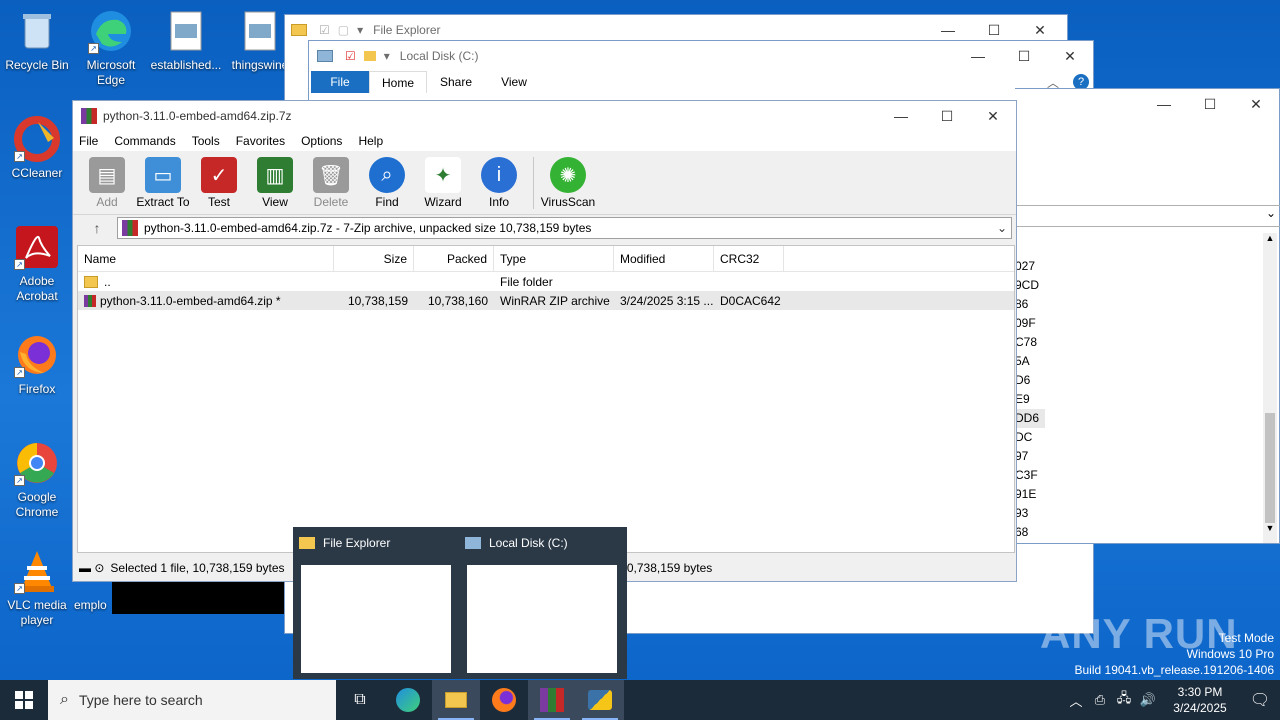 The height and width of the screenshot is (720, 1280). What do you see at coordinates (1200, 700) in the screenshot?
I see `clock: 3:30 PM 3/24/2025` at bounding box center [1200, 700].